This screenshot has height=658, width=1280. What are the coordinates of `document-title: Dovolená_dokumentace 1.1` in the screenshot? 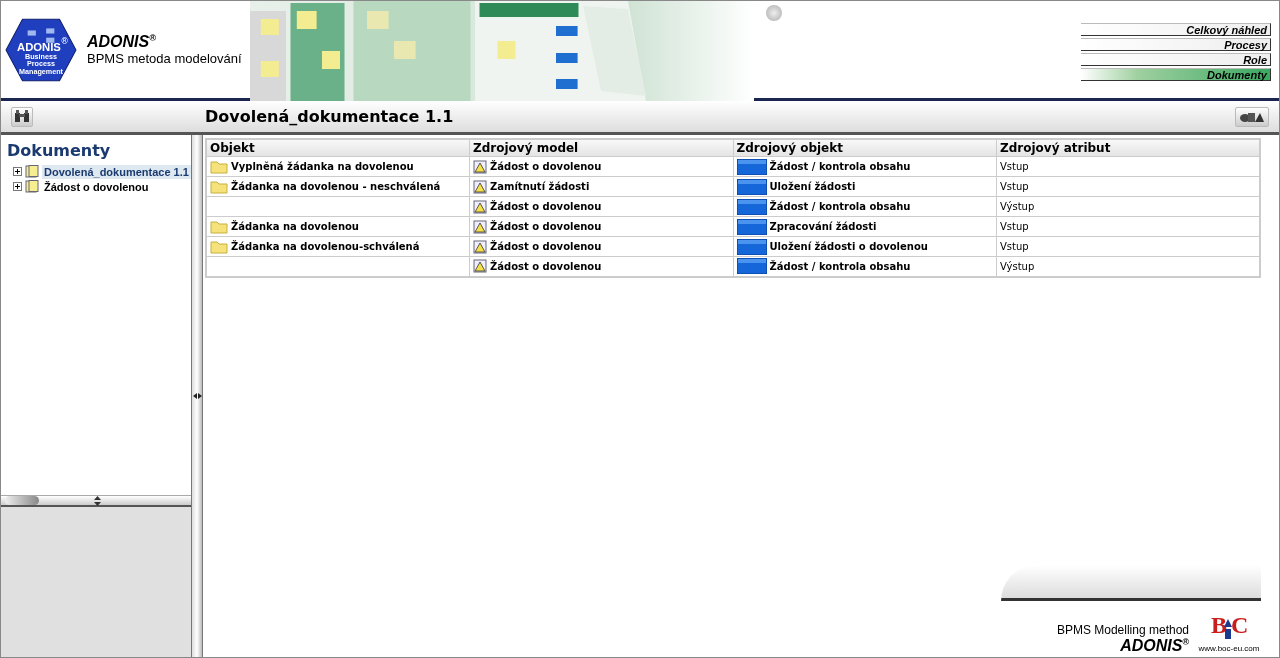 It's located at (330, 116).